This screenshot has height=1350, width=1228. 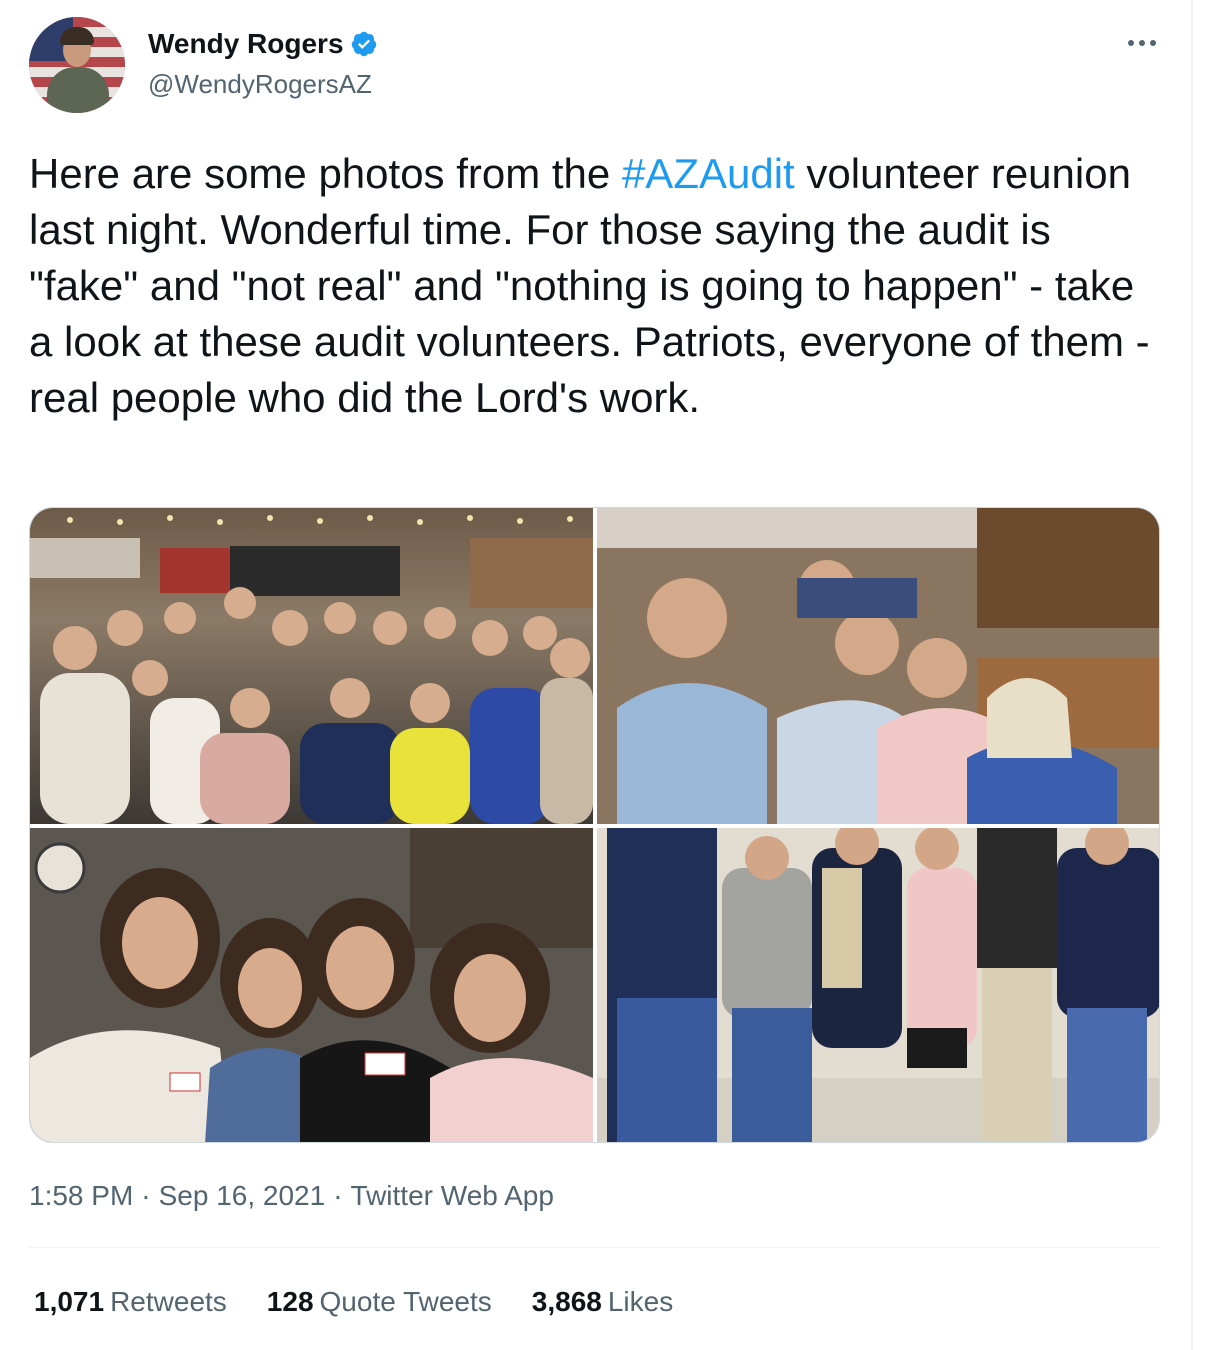 I want to click on likes-count: 3,868, so click(x=566, y=1301).